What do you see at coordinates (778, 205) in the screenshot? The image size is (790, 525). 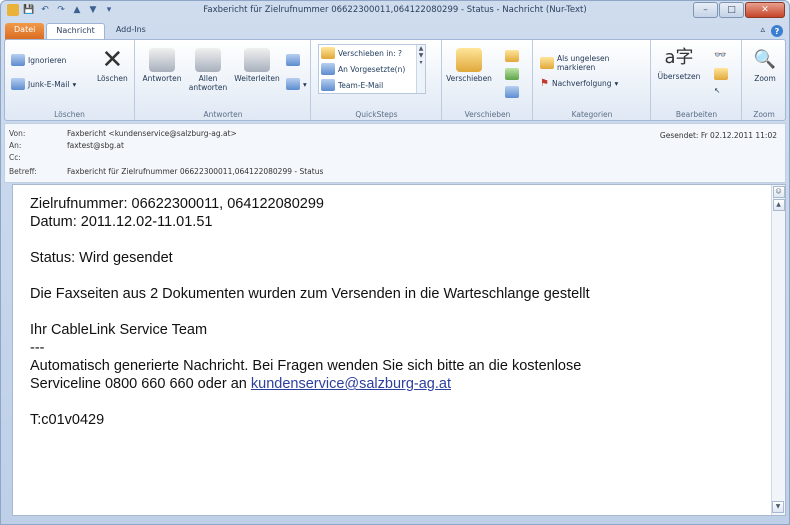 I see `scroll-up-arrow: ▲` at bounding box center [778, 205].